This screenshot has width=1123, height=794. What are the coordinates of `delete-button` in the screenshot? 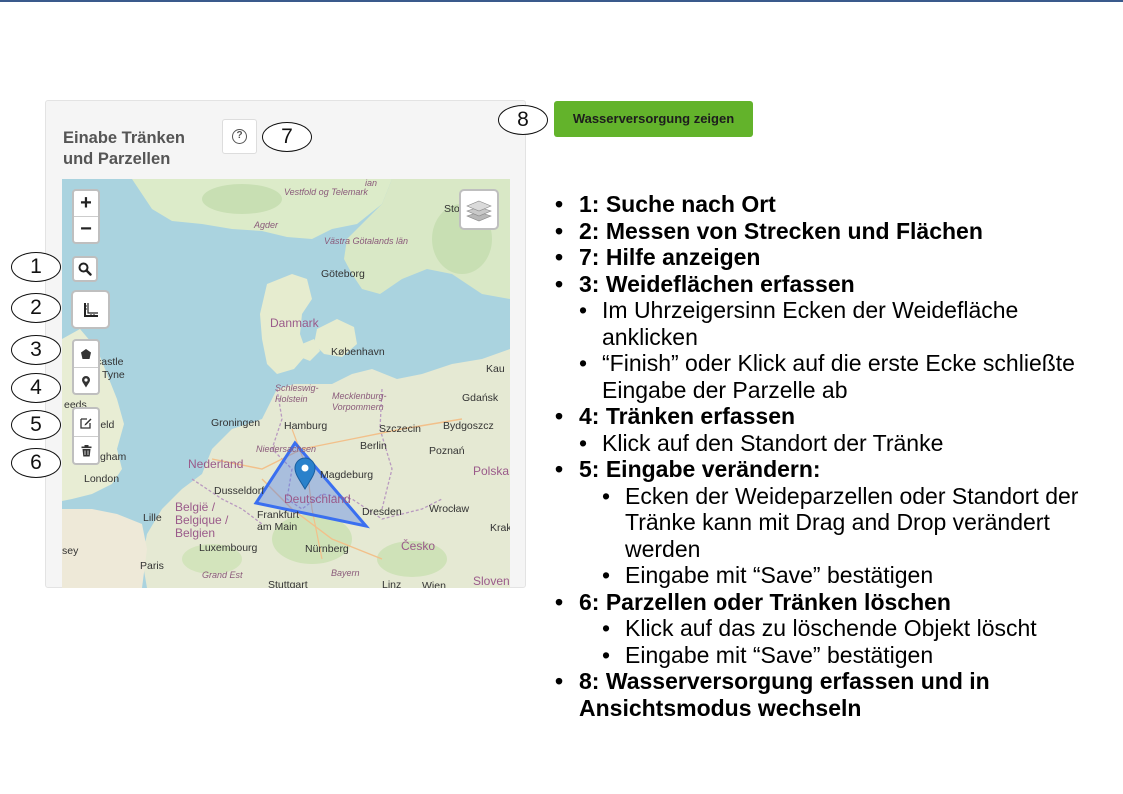 It's located at (86, 450).